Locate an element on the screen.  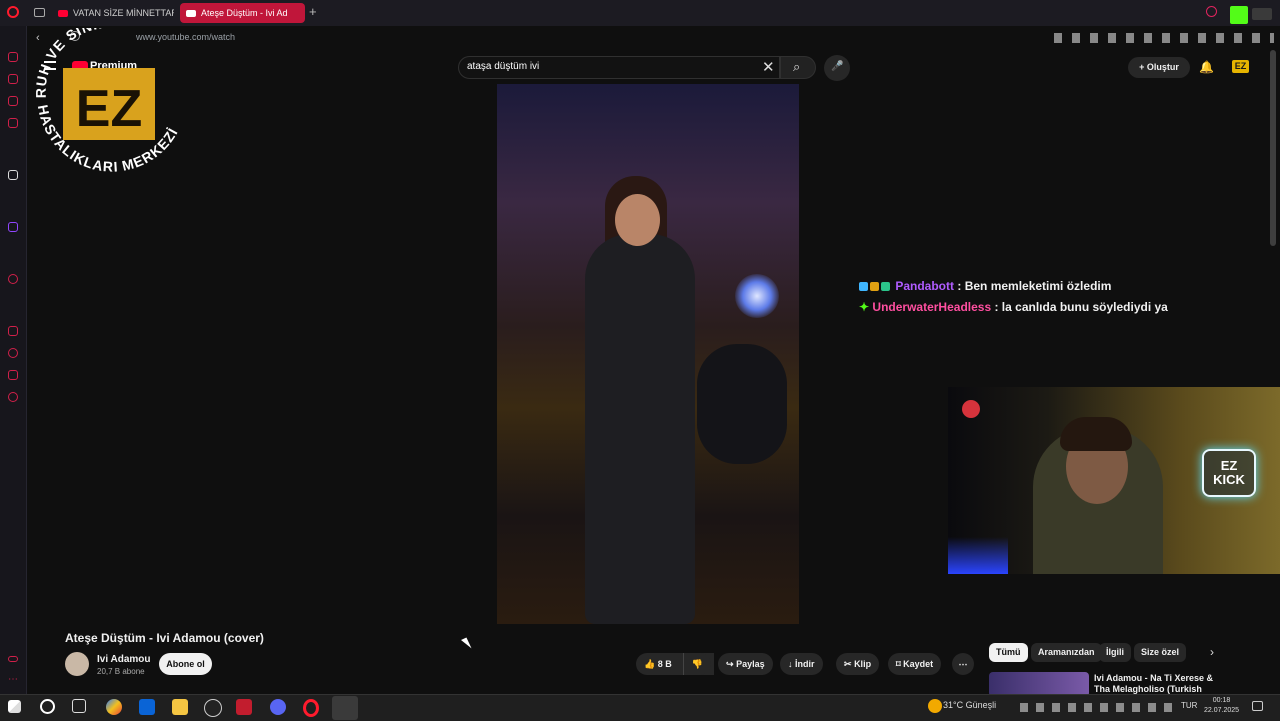
settings-icon is located at coordinates (13, 397).